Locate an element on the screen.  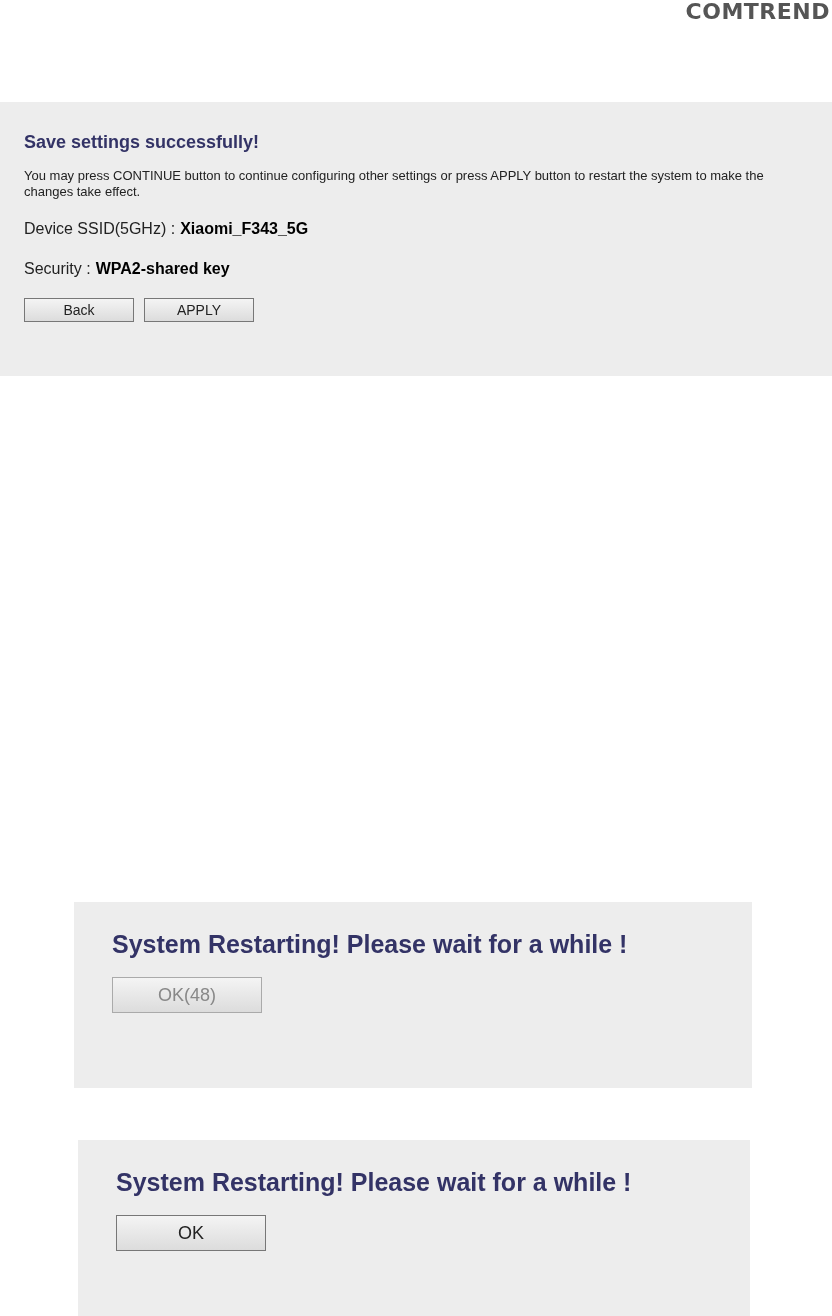
field-value: Xiaomi_F343_5G is located at coordinates (244, 229).